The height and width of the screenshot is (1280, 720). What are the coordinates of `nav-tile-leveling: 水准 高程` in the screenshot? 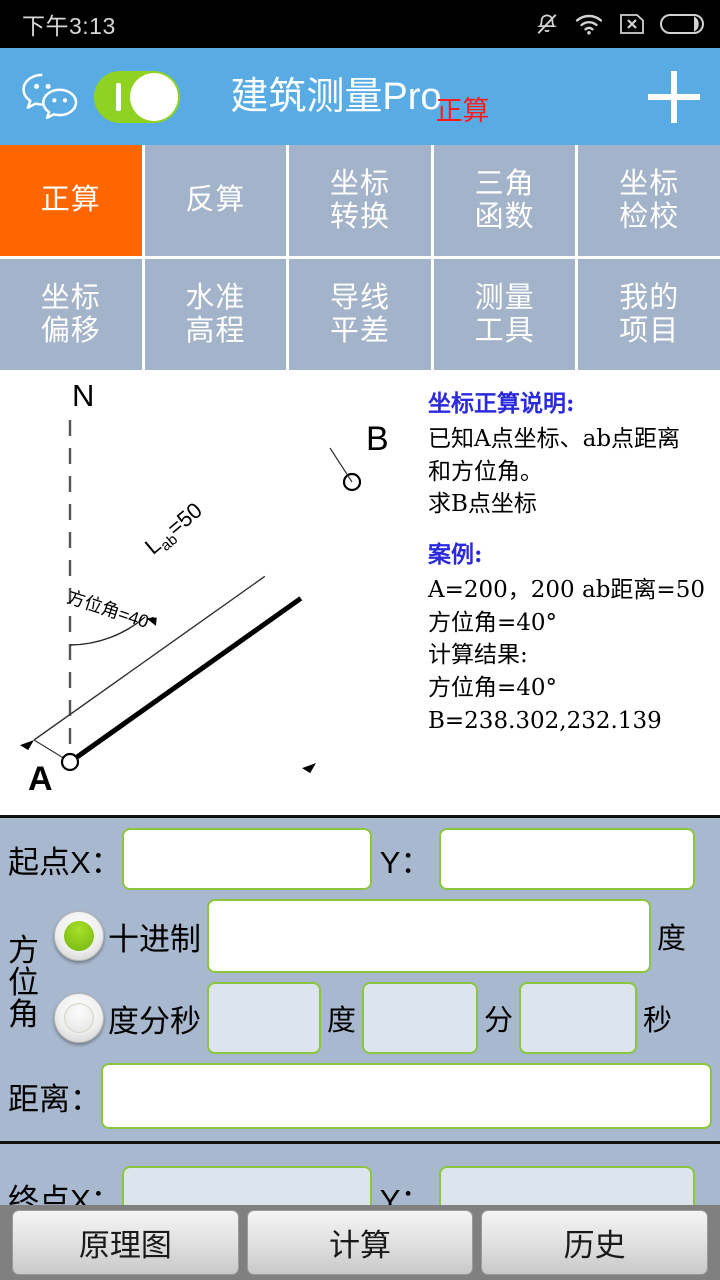 It's located at (215, 314).